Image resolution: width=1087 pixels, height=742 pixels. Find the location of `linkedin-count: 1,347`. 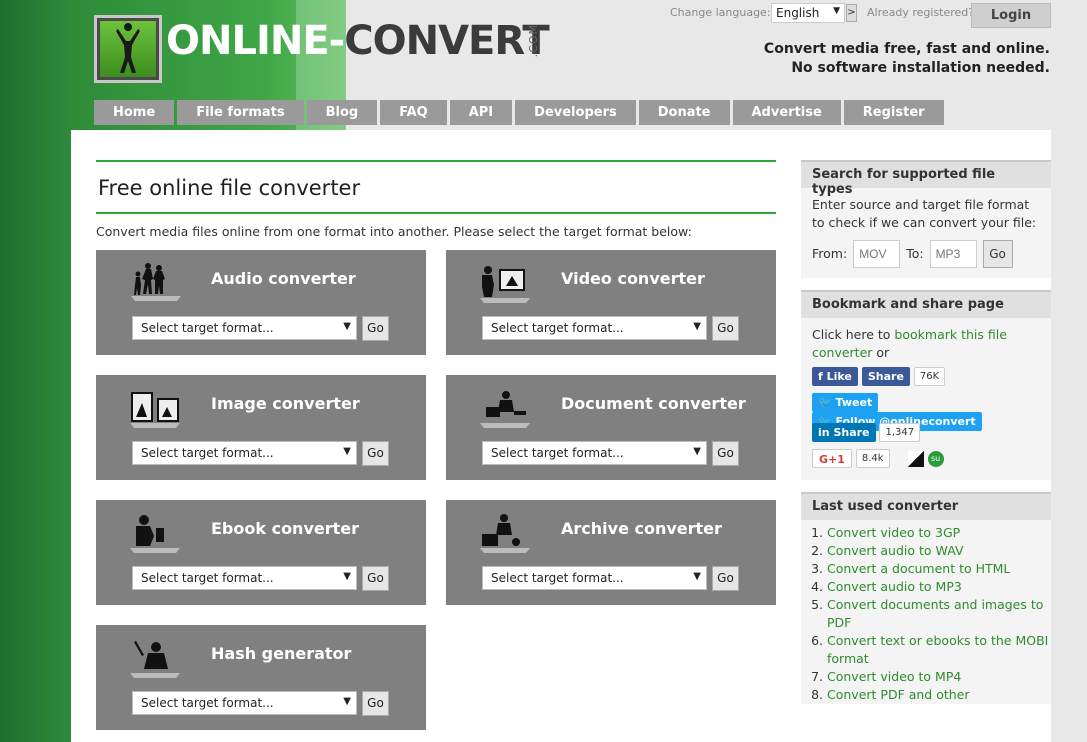

linkedin-count: 1,347 is located at coordinates (900, 432).